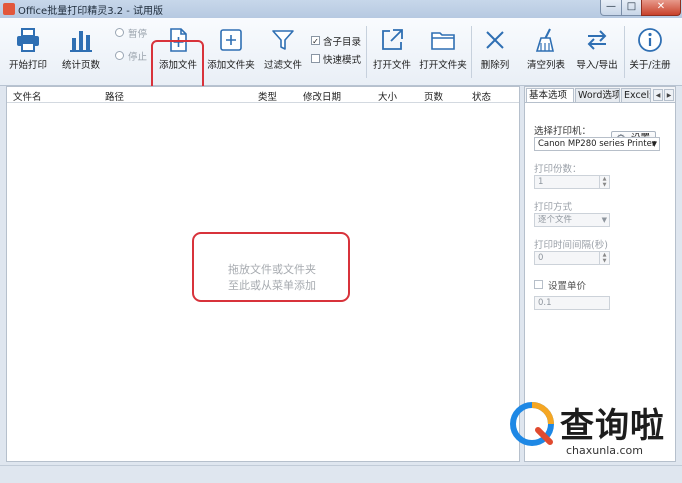 Image resolution: width=682 pixels, height=483 pixels. Describe the element at coordinates (532, 424) in the screenshot. I see `watermark-logo-icon` at that location.